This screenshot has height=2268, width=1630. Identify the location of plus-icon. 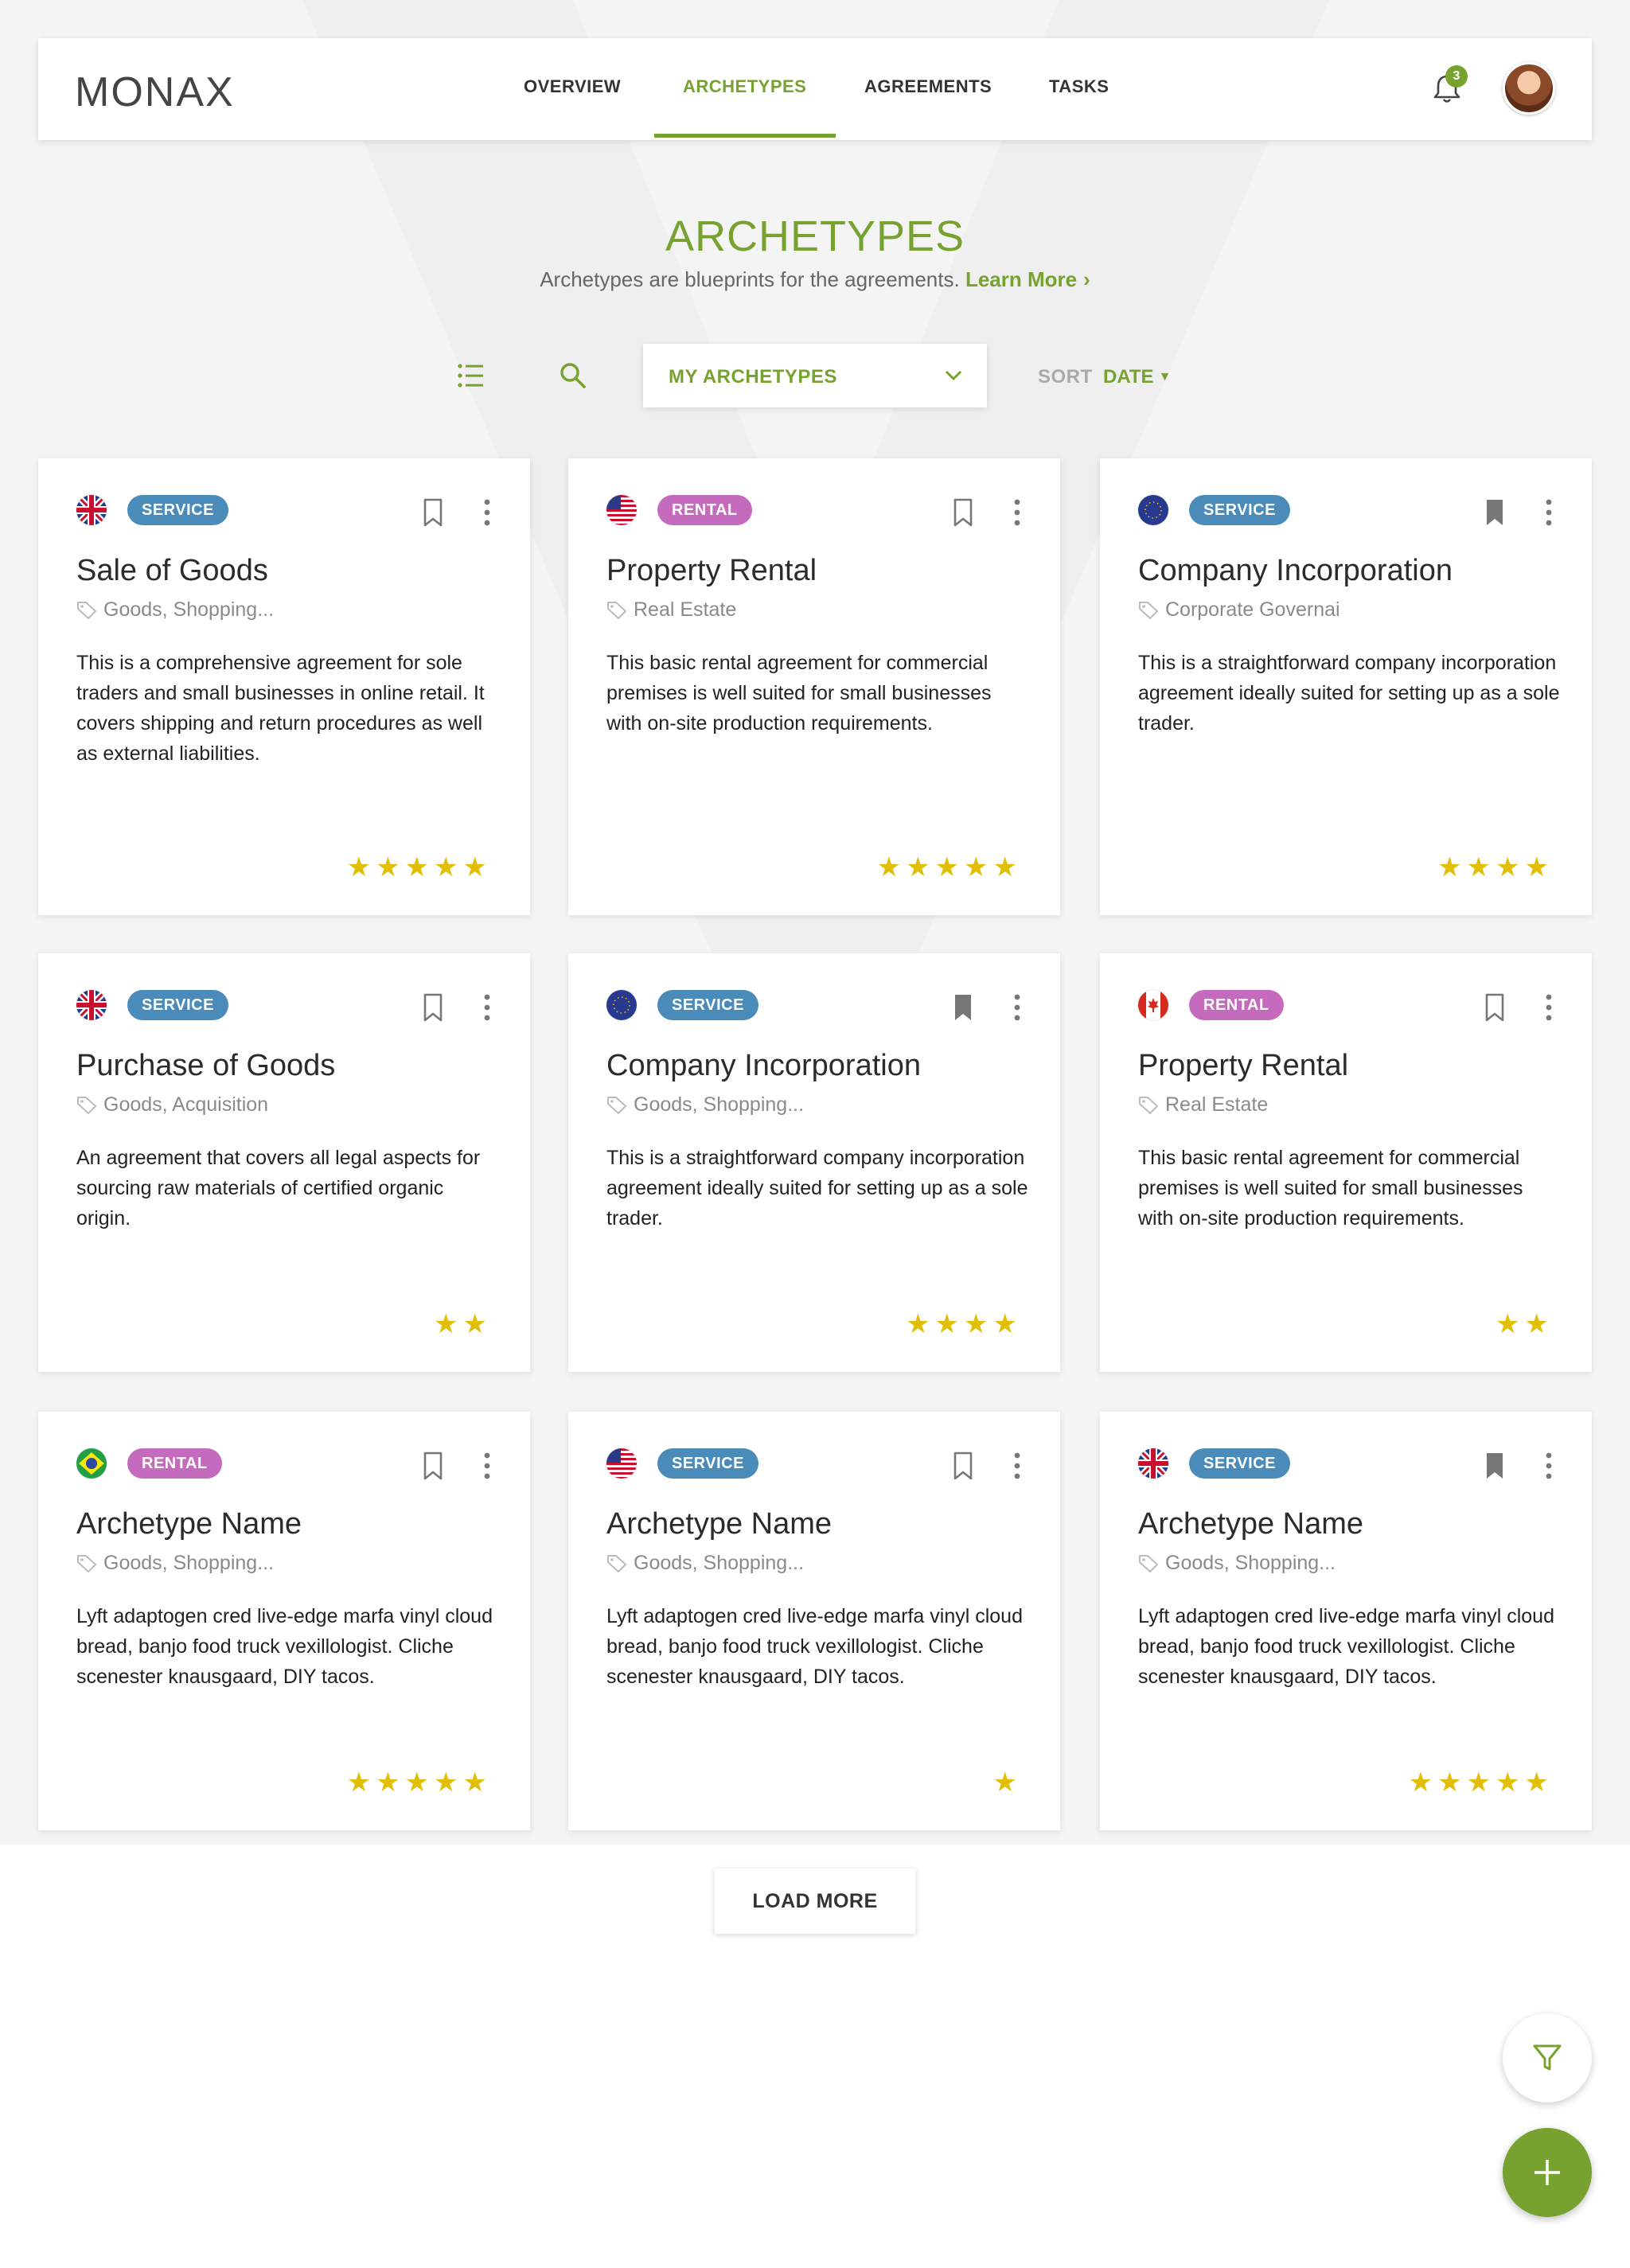
(1547, 2172).